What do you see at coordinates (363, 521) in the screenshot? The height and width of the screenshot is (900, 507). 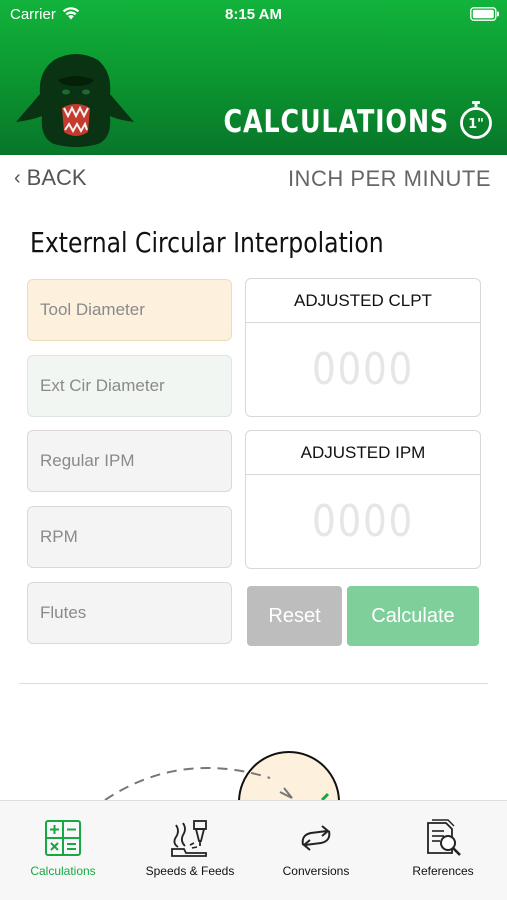 I see `adjusted-ipm-value: 0000` at bounding box center [363, 521].